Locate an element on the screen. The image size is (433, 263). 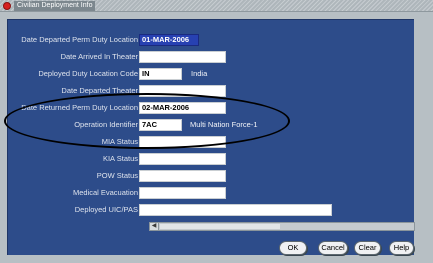
medical-evacuation-field is located at coordinates (182, 193).